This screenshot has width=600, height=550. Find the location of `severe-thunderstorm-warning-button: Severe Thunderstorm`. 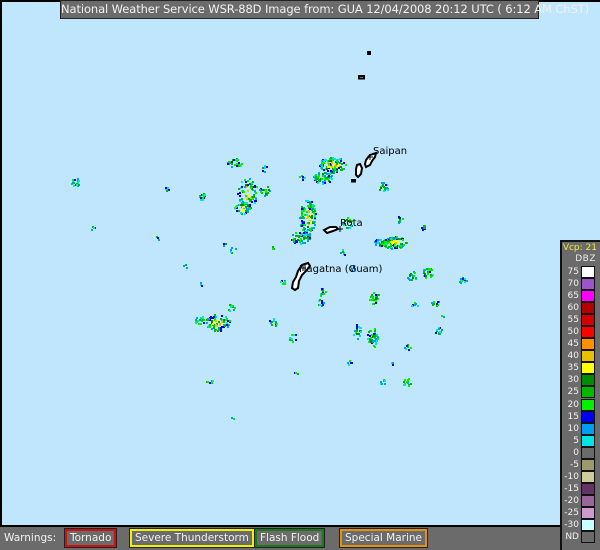

severe-thunderstorm-warning-button: Severe Thunderstorm is located at coordinates (192, 538).